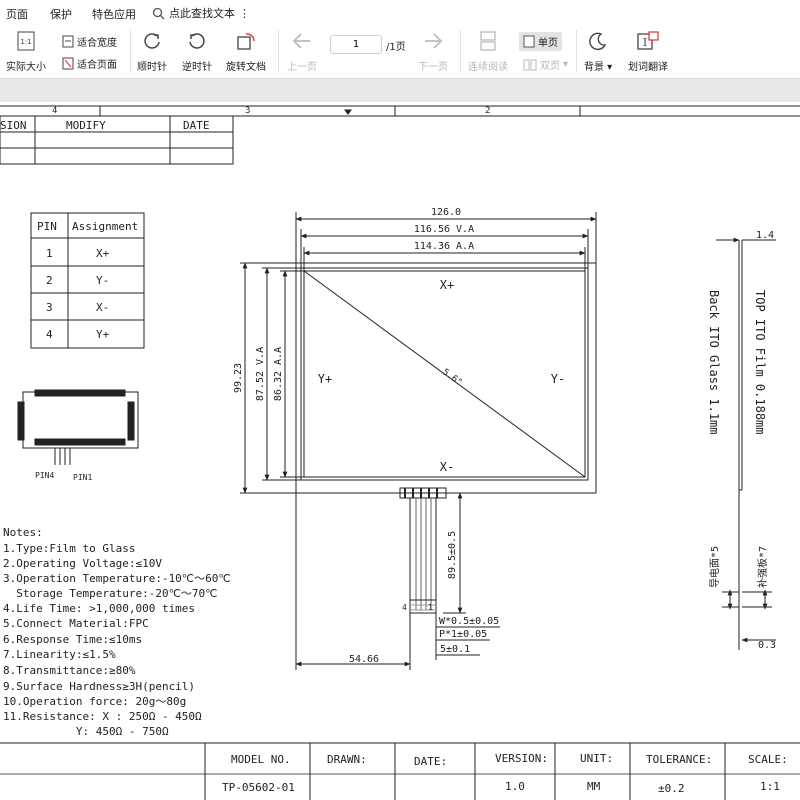 Image resolution: width=800 pixels, height=800 pixels. What do you see at coordinates (529, 41) in the screenshot?
I see `single-page-icon` at bounding box center [529, 41].